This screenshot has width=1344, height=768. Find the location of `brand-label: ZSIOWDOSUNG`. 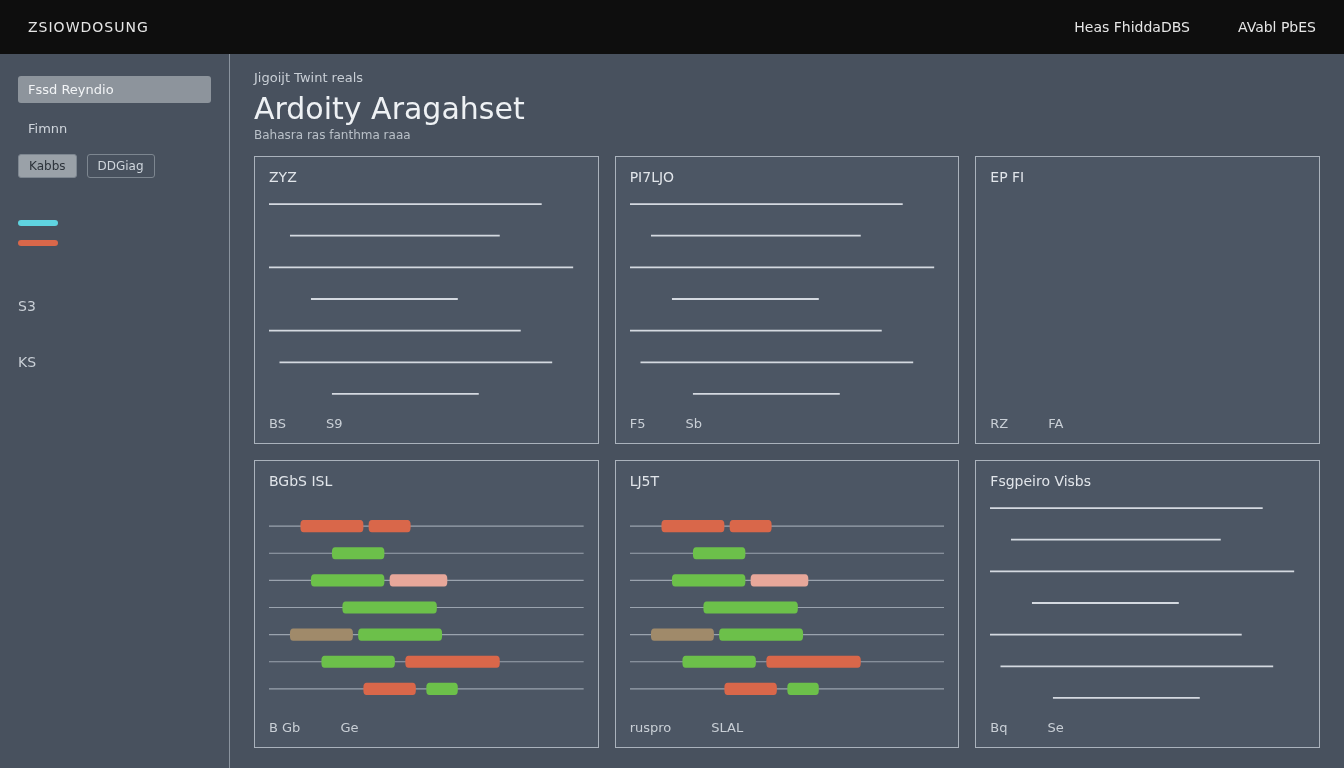

brand-label: ZSIOWDOSUNG is located at coordinates (88, 27).